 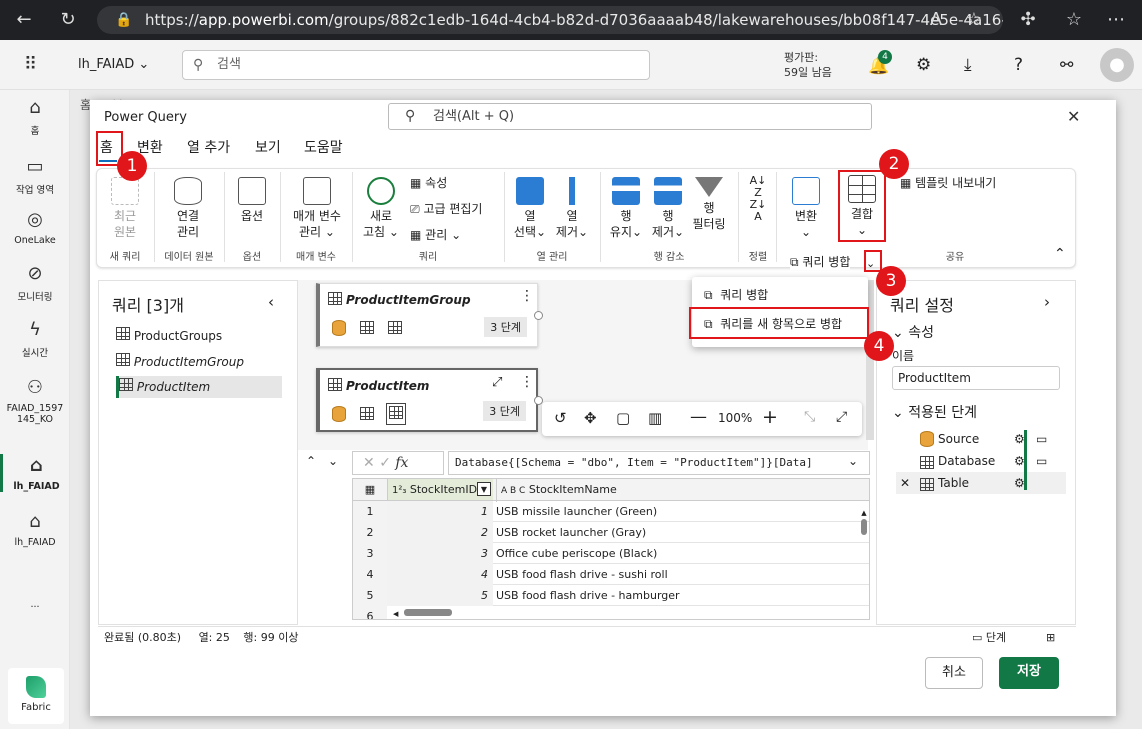 What do you see at coordinates (24, 20) in the screenshot?
I see `back-icon: ←` at bounding box center [24, 20].